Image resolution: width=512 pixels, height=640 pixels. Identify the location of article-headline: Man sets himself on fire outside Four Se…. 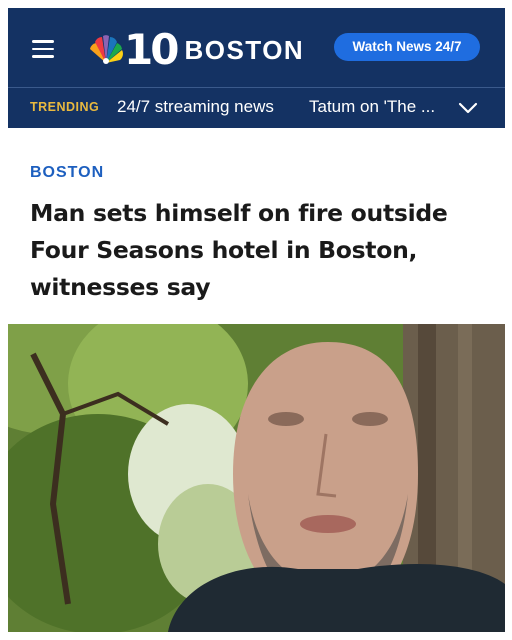
(239, 250).